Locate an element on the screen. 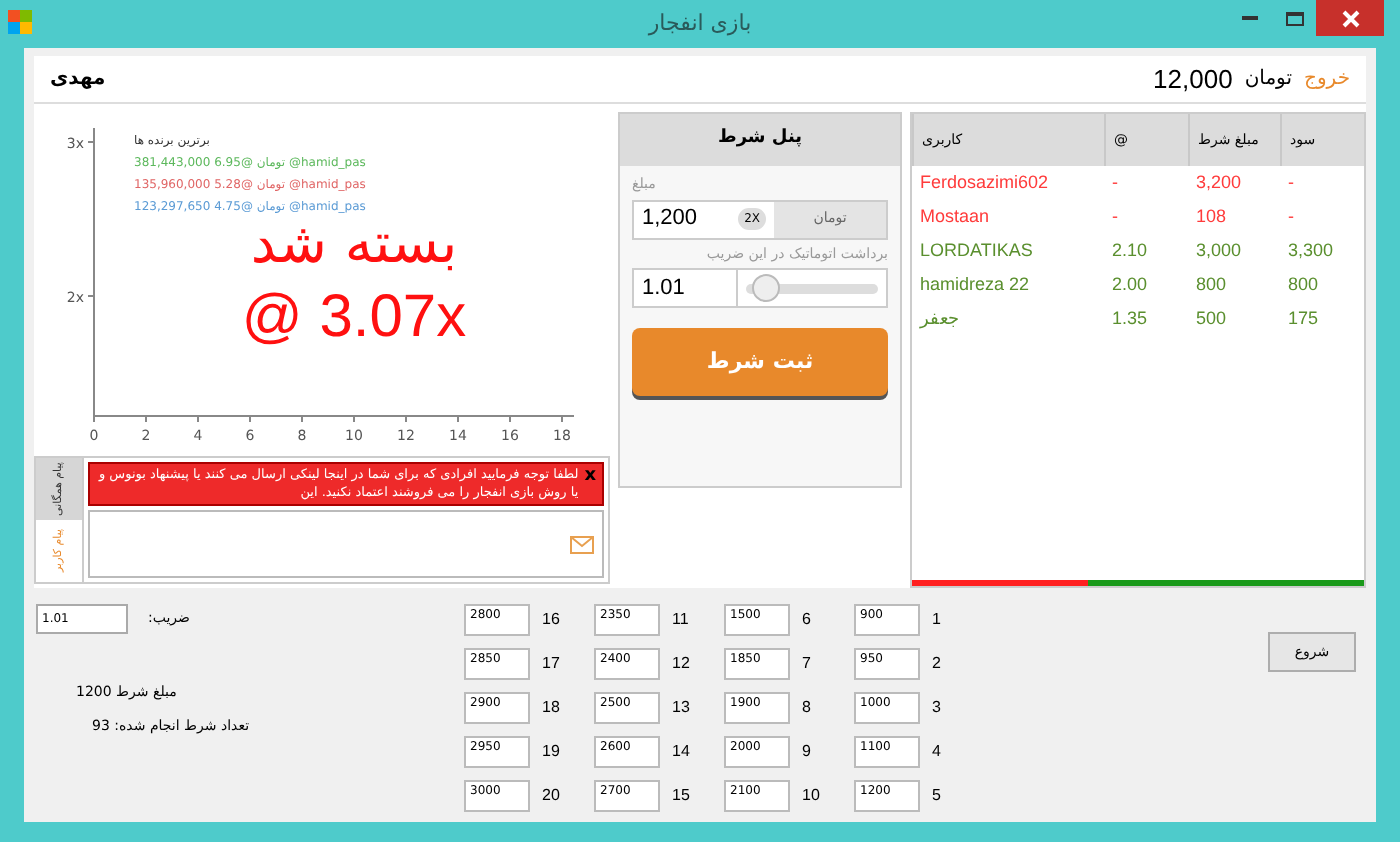 The image size is (1400, 842). currency-label: تومان is located at coordinates (1268, 80).